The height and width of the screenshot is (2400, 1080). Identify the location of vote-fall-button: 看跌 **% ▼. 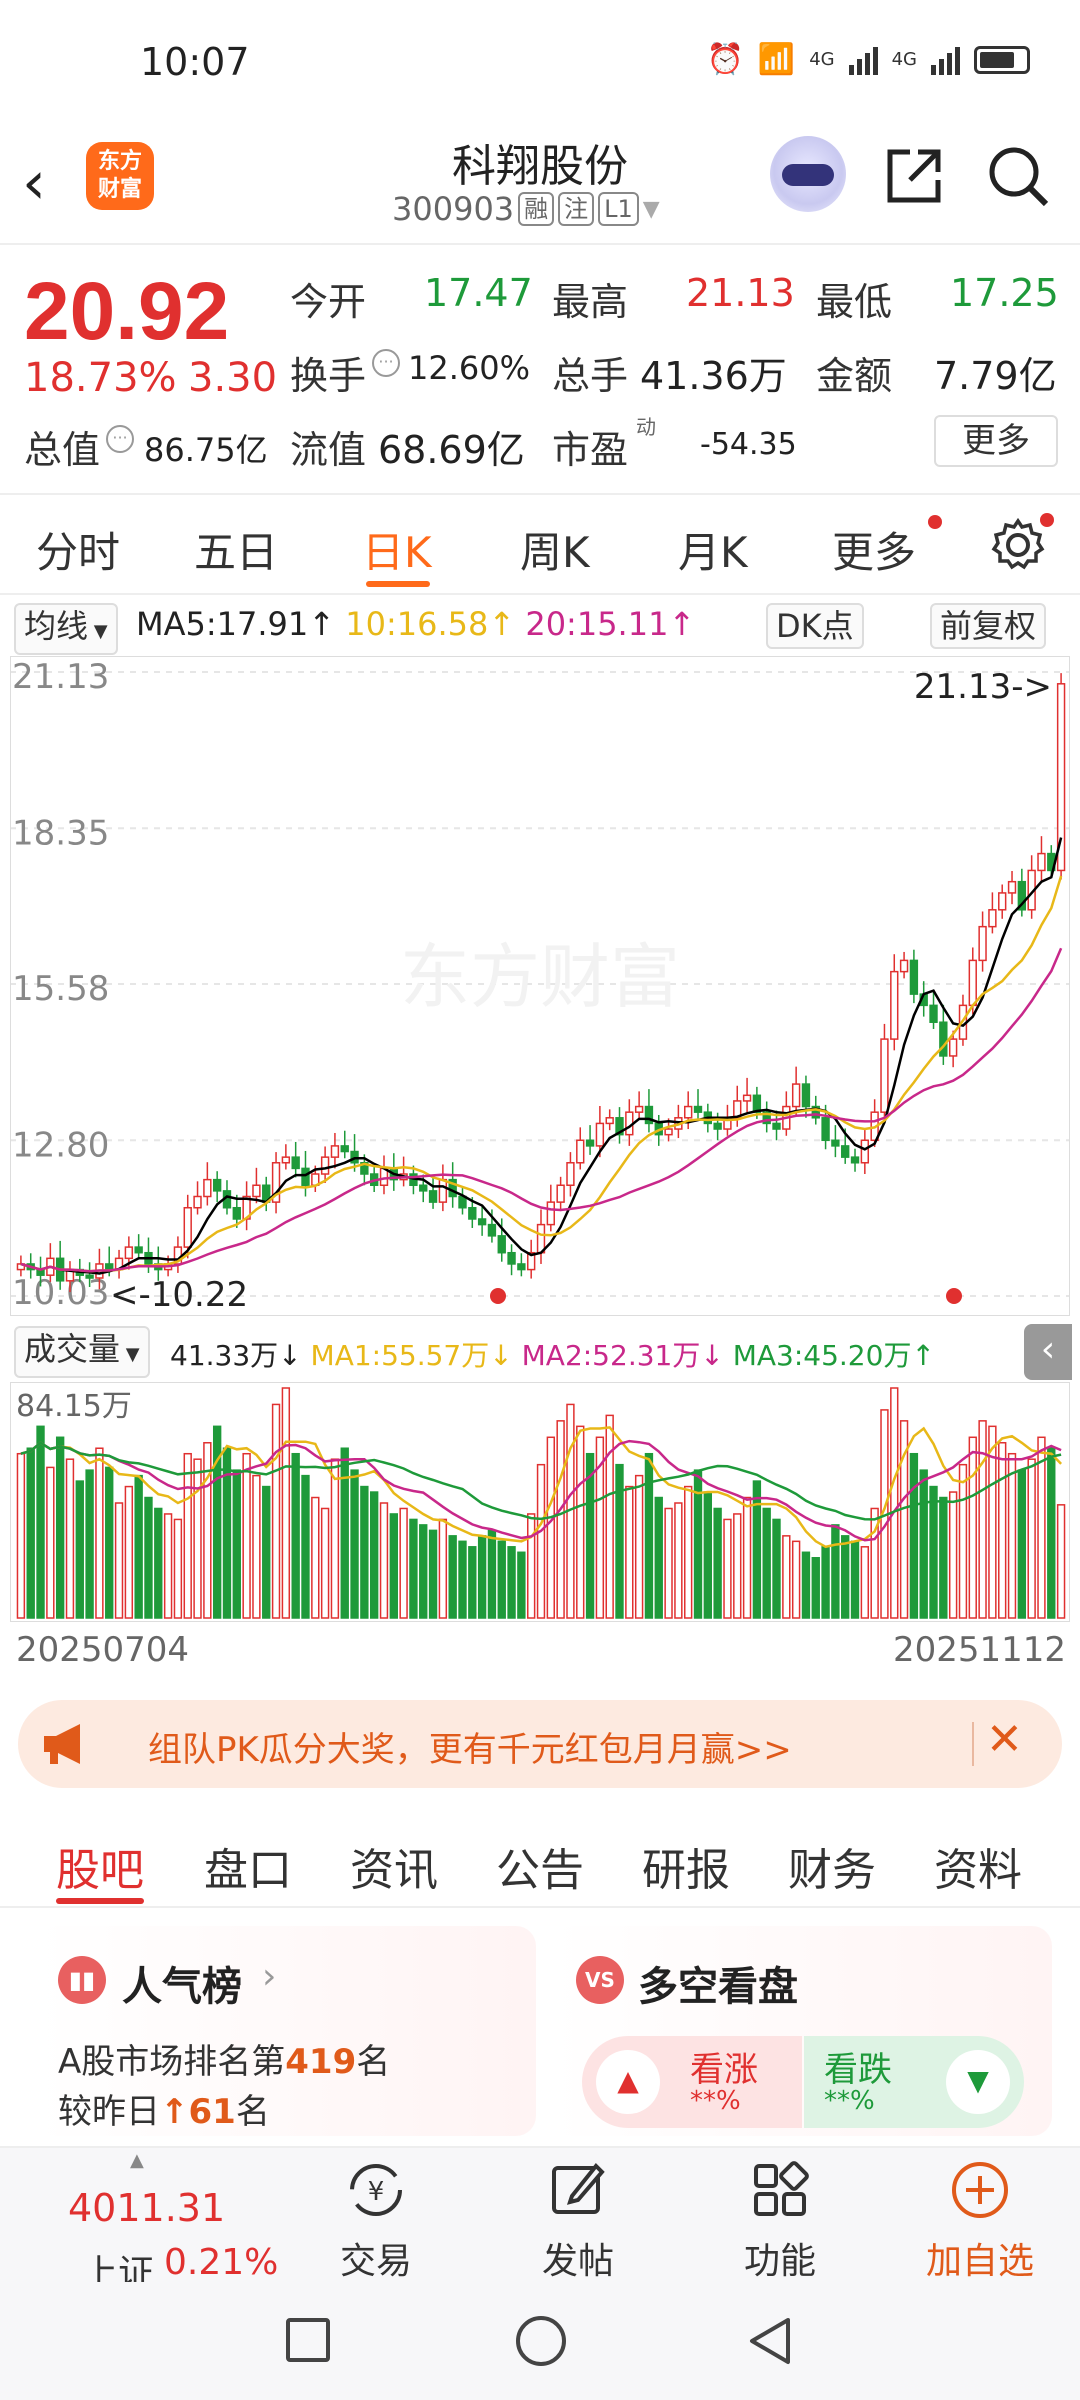
(914, 2082).